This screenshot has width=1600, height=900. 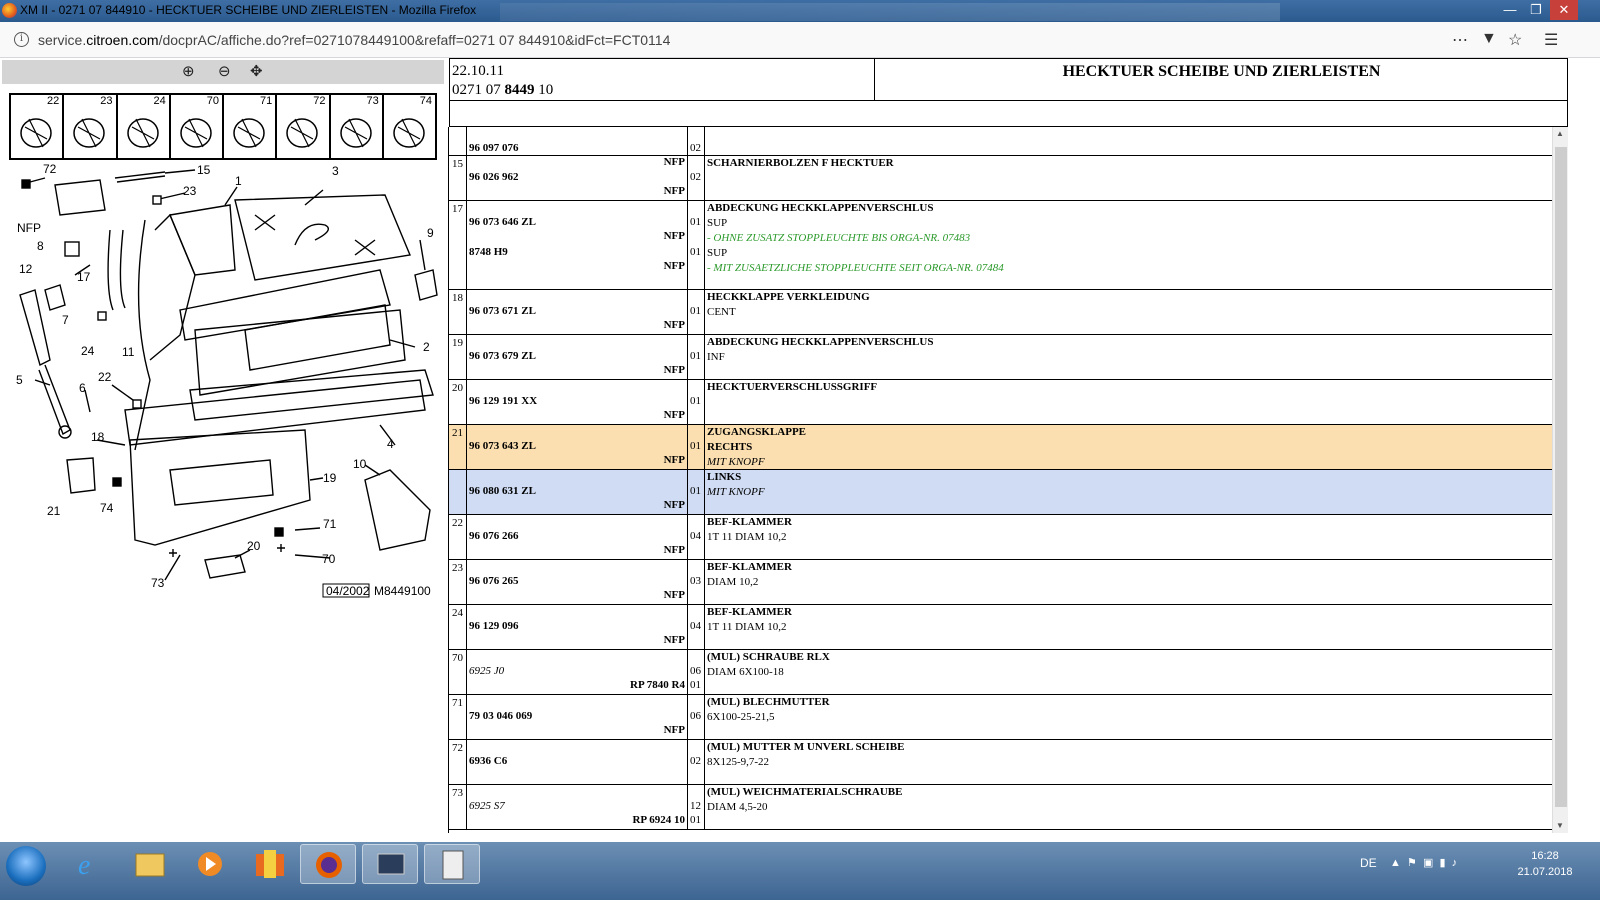 I want to click on part-number: 96 026 962, so click(x=494, y=177).